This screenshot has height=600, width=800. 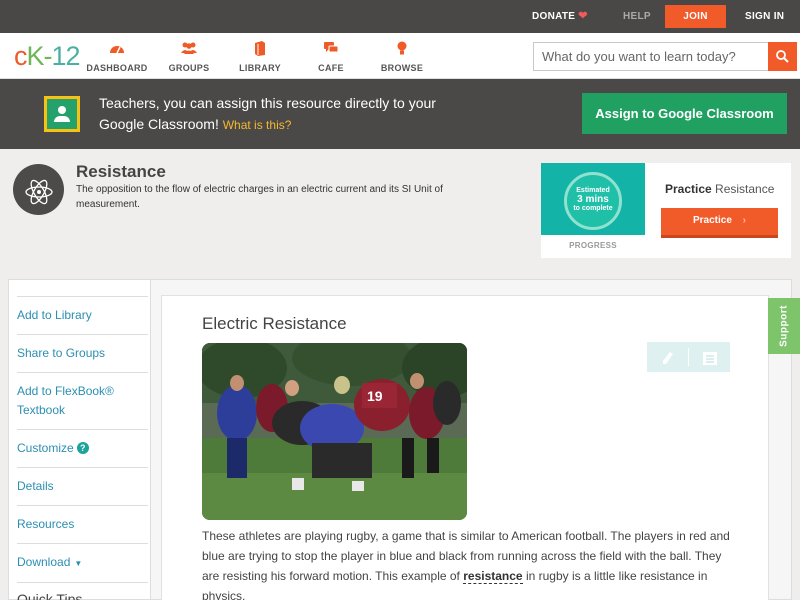 What do you see at coordinates (38, 189) in the screenshot?
I see `atom-icon` at bounding box center [38, 189].